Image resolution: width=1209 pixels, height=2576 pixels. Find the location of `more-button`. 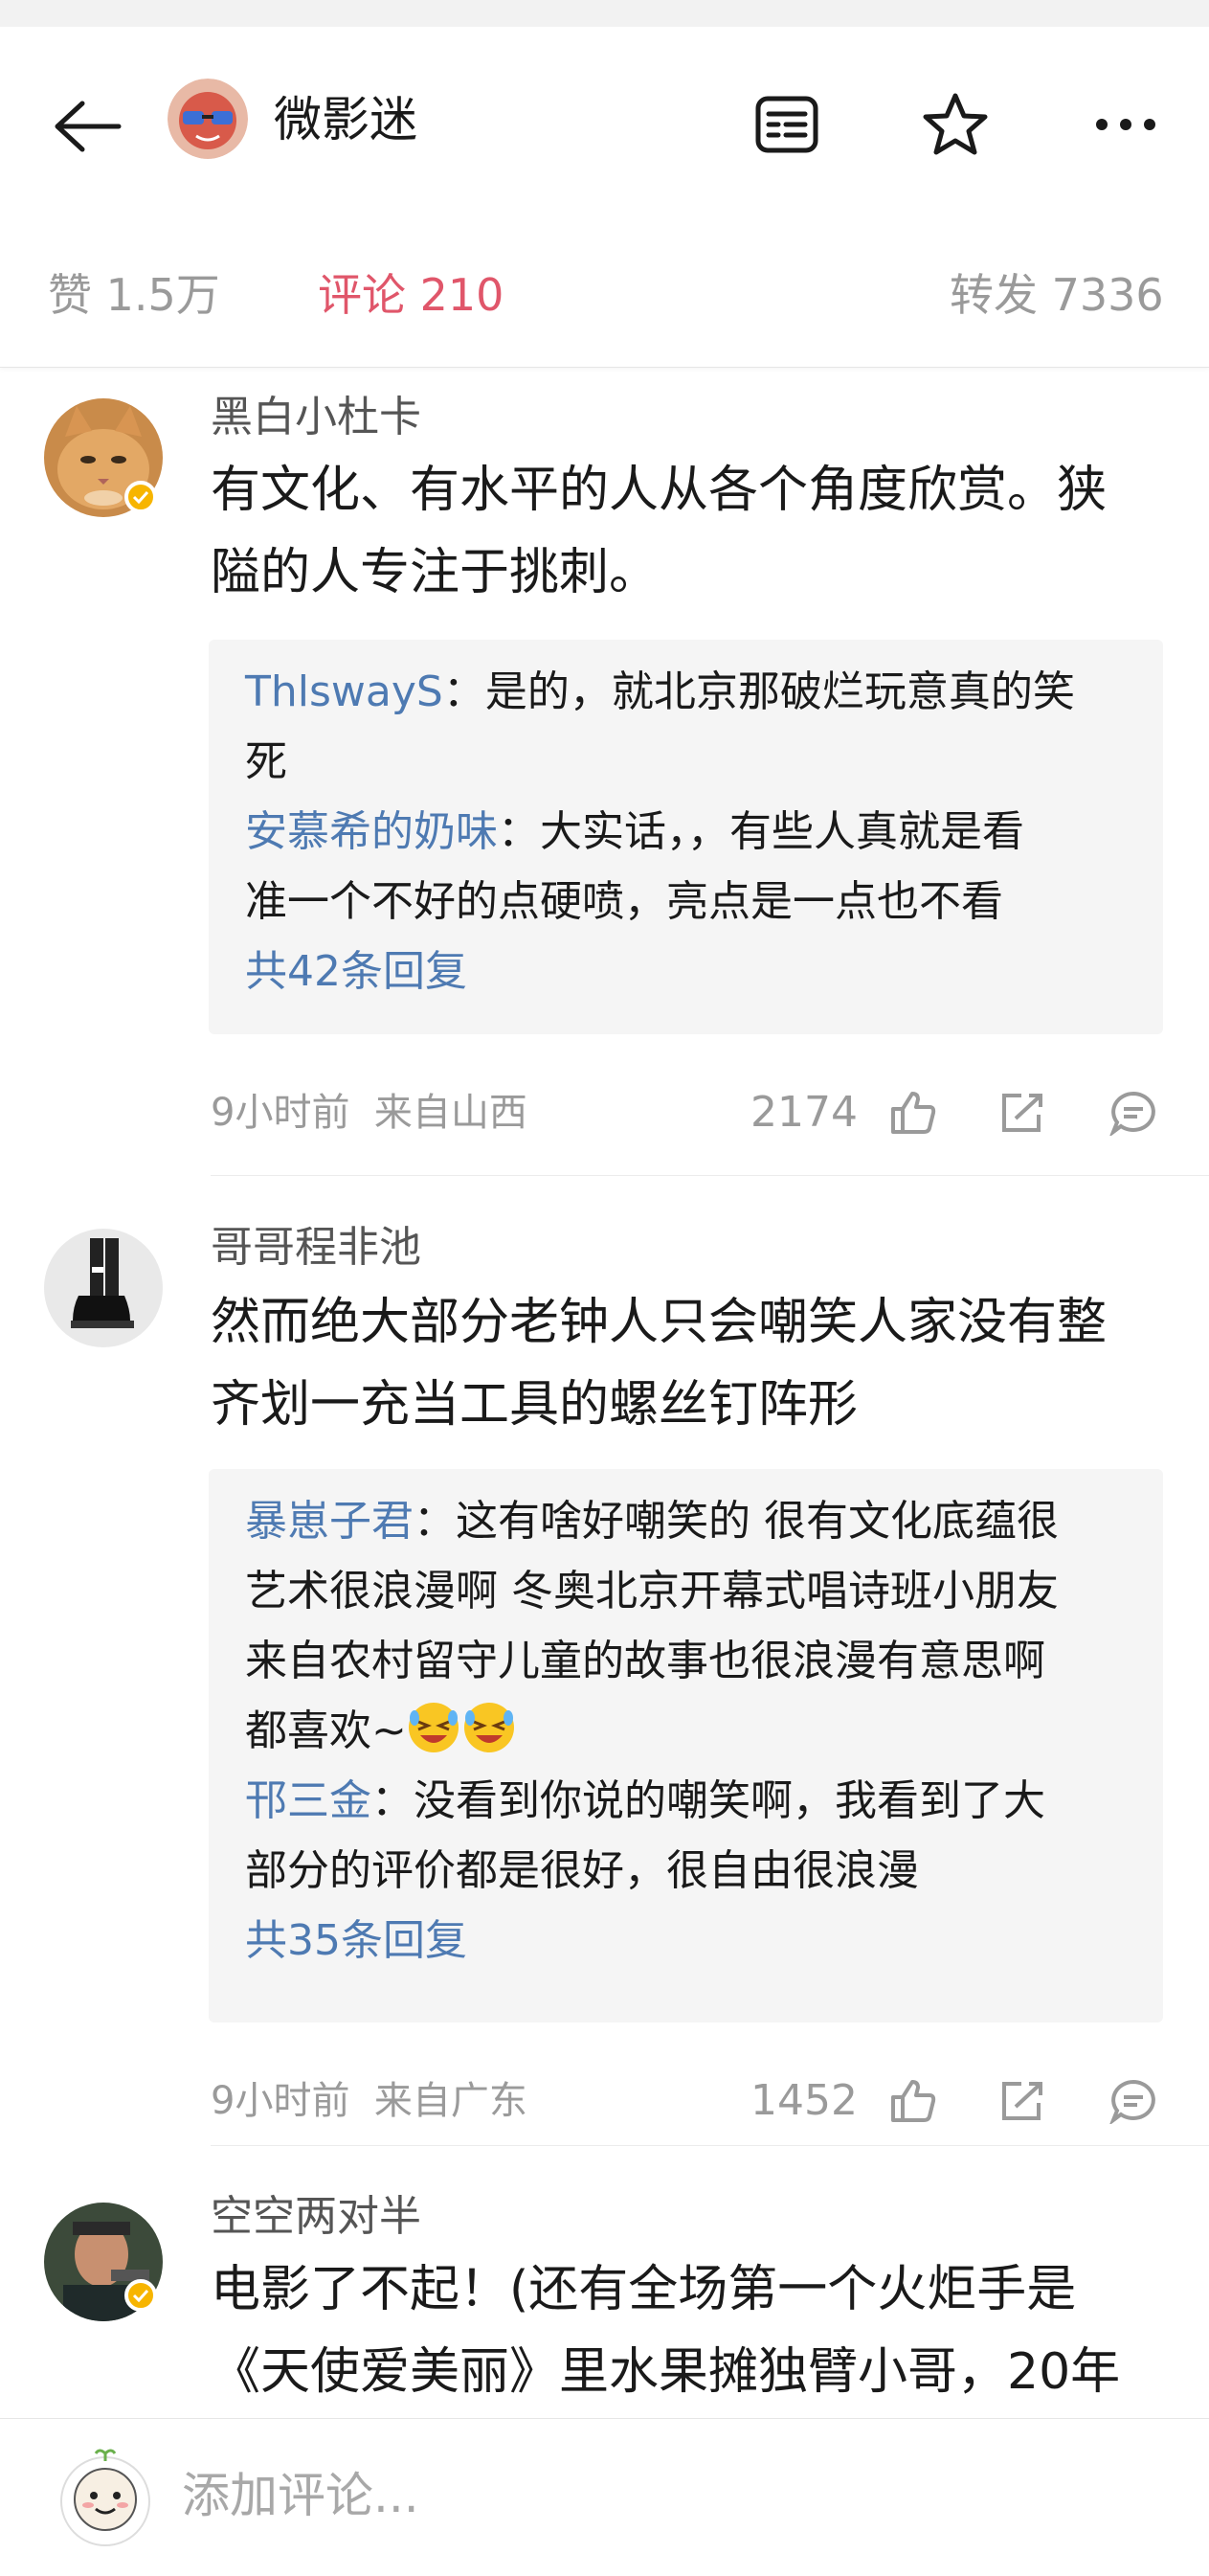

more-button is located at coordinates (1126, 125).